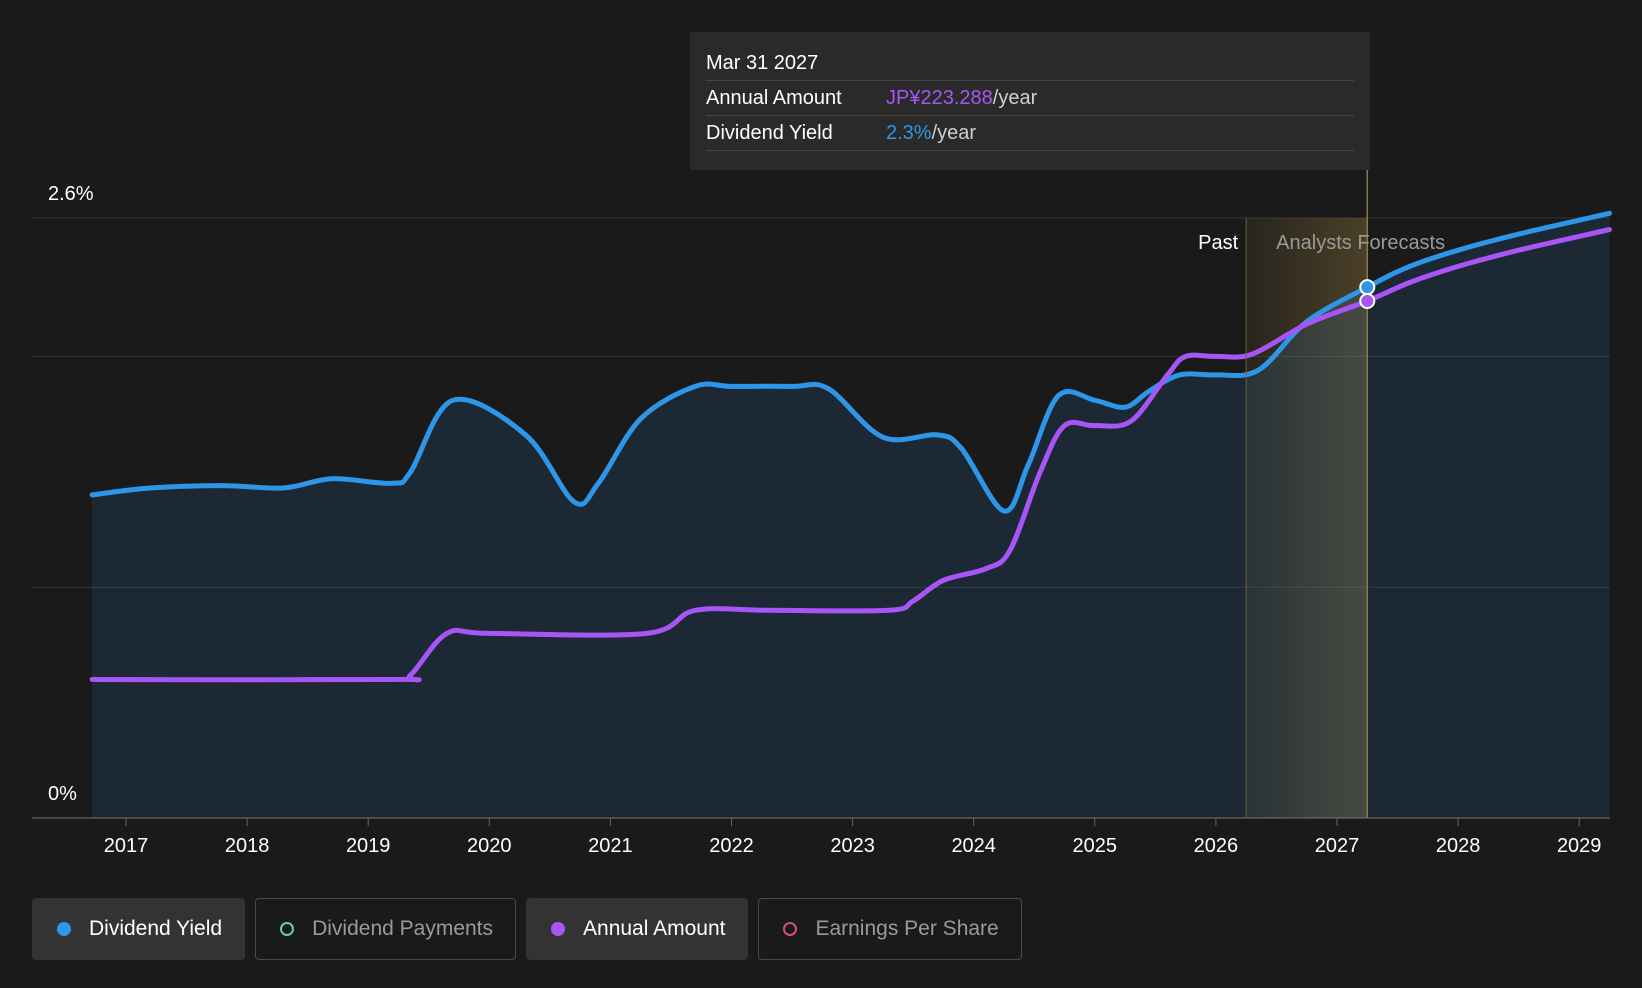 Image resolution: width=1642 pixels, height=988 pixels. I want to click on legend-dividend-yield-button: Dividend Yield, so click(139, 929).